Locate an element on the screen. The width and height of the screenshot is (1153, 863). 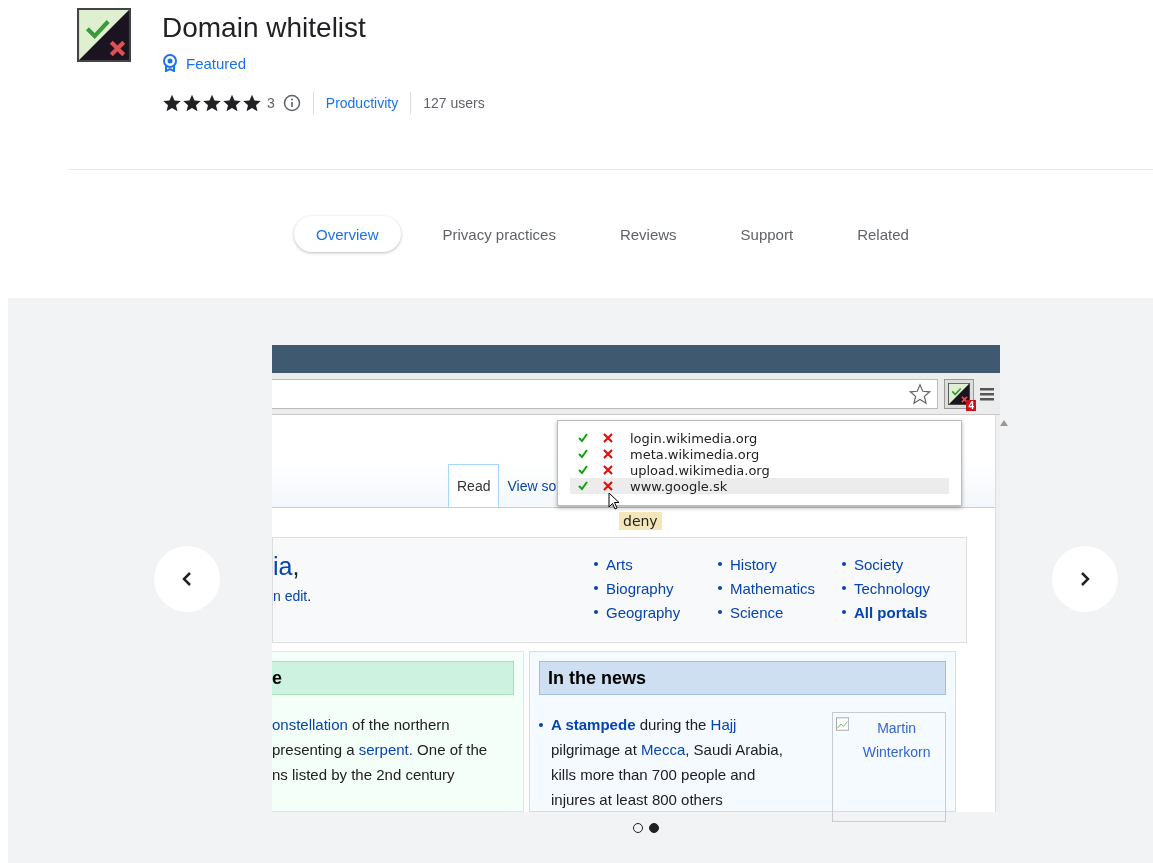
section-heading: In the news is located at coordinates (742, 678).